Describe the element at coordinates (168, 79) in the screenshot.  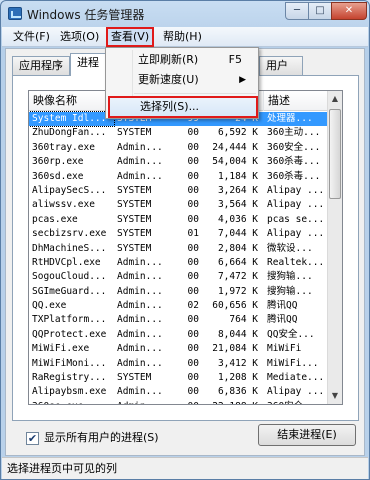
I see `update-speed-label: 更新速度(U)` at that location.